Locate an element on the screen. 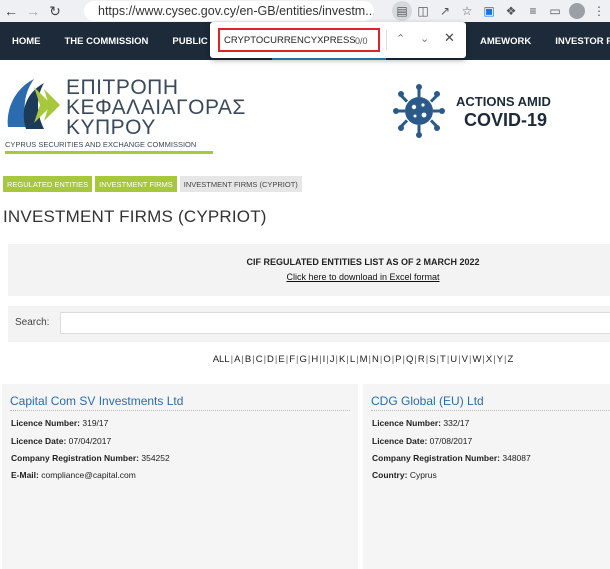  email-field: E-Mail: compliance@capital.com is located at coordinates (73, 475).